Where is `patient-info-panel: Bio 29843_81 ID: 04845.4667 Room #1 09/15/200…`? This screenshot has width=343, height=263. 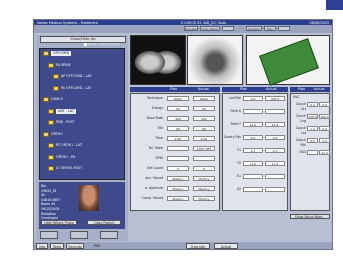
patient-info-panel: Bio 29843_81 ID: 04845.4667 Room #1 09/15/200… is located at coordinates (82, 205).